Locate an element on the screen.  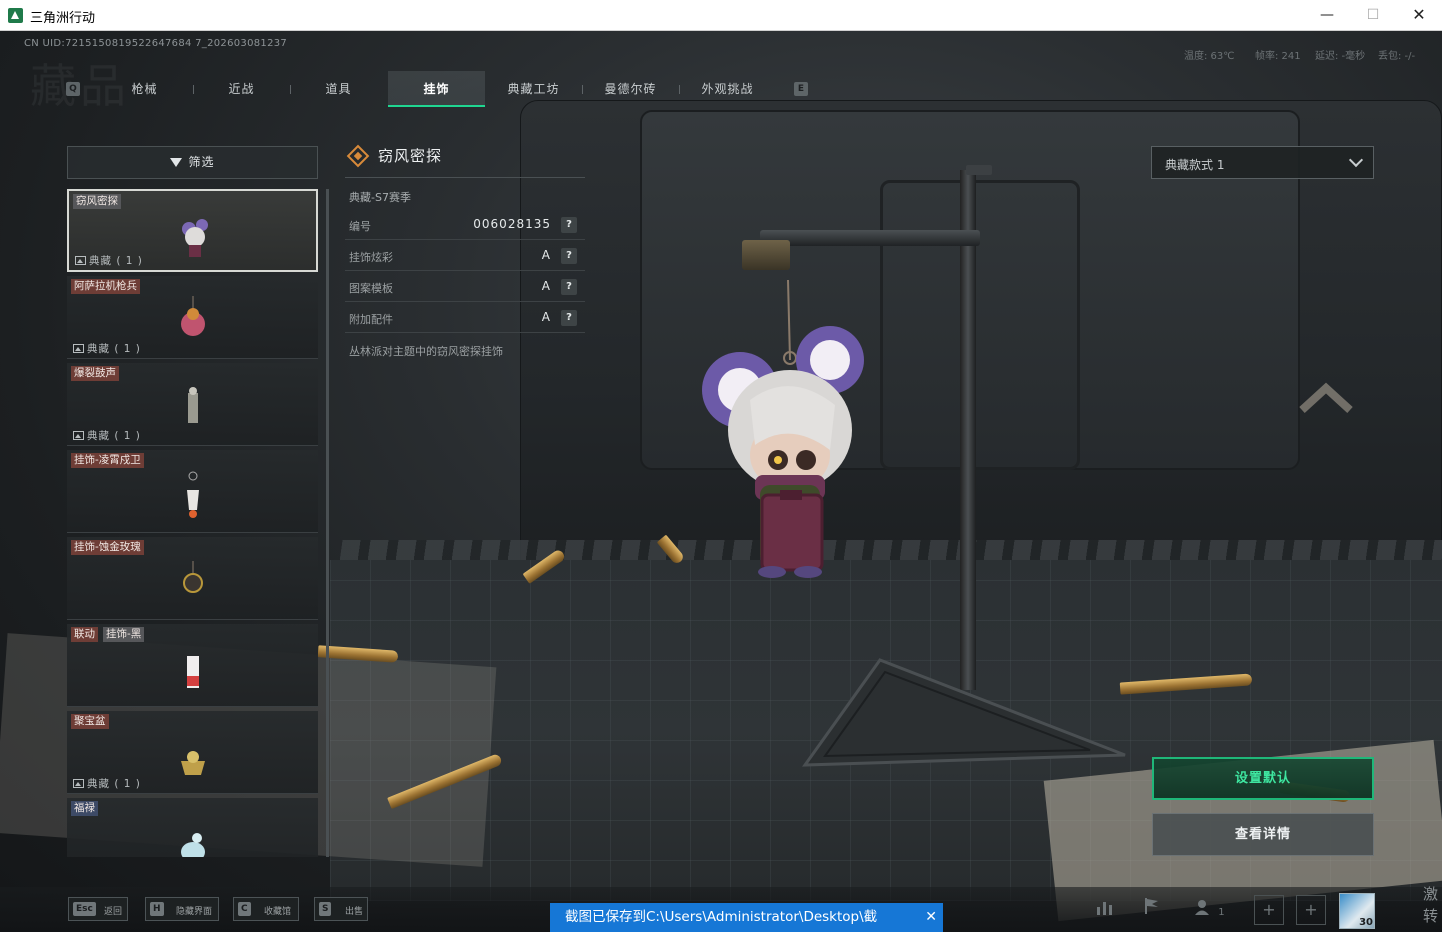
set-default-button: 设置默认 is located at coordinates (1263, 778).